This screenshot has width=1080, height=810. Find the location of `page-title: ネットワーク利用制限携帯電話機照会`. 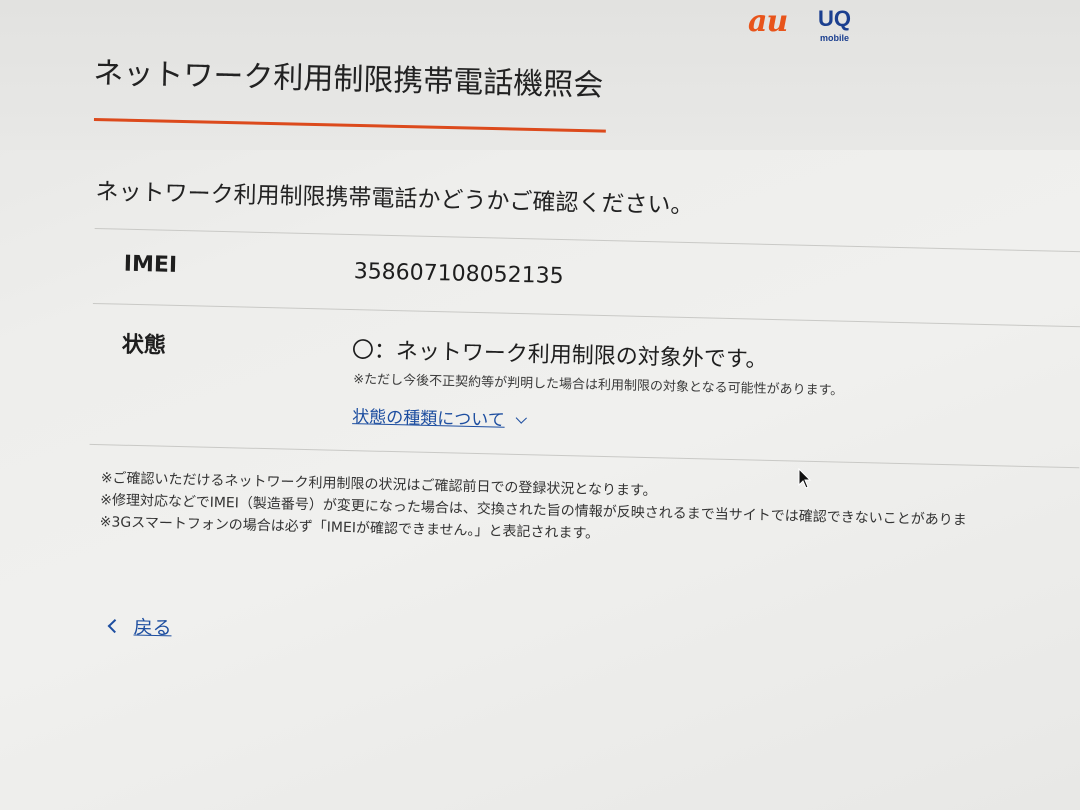

page-title: ネットワーク利用制限携帯電話機照会 is located at coordinates (348, 79).